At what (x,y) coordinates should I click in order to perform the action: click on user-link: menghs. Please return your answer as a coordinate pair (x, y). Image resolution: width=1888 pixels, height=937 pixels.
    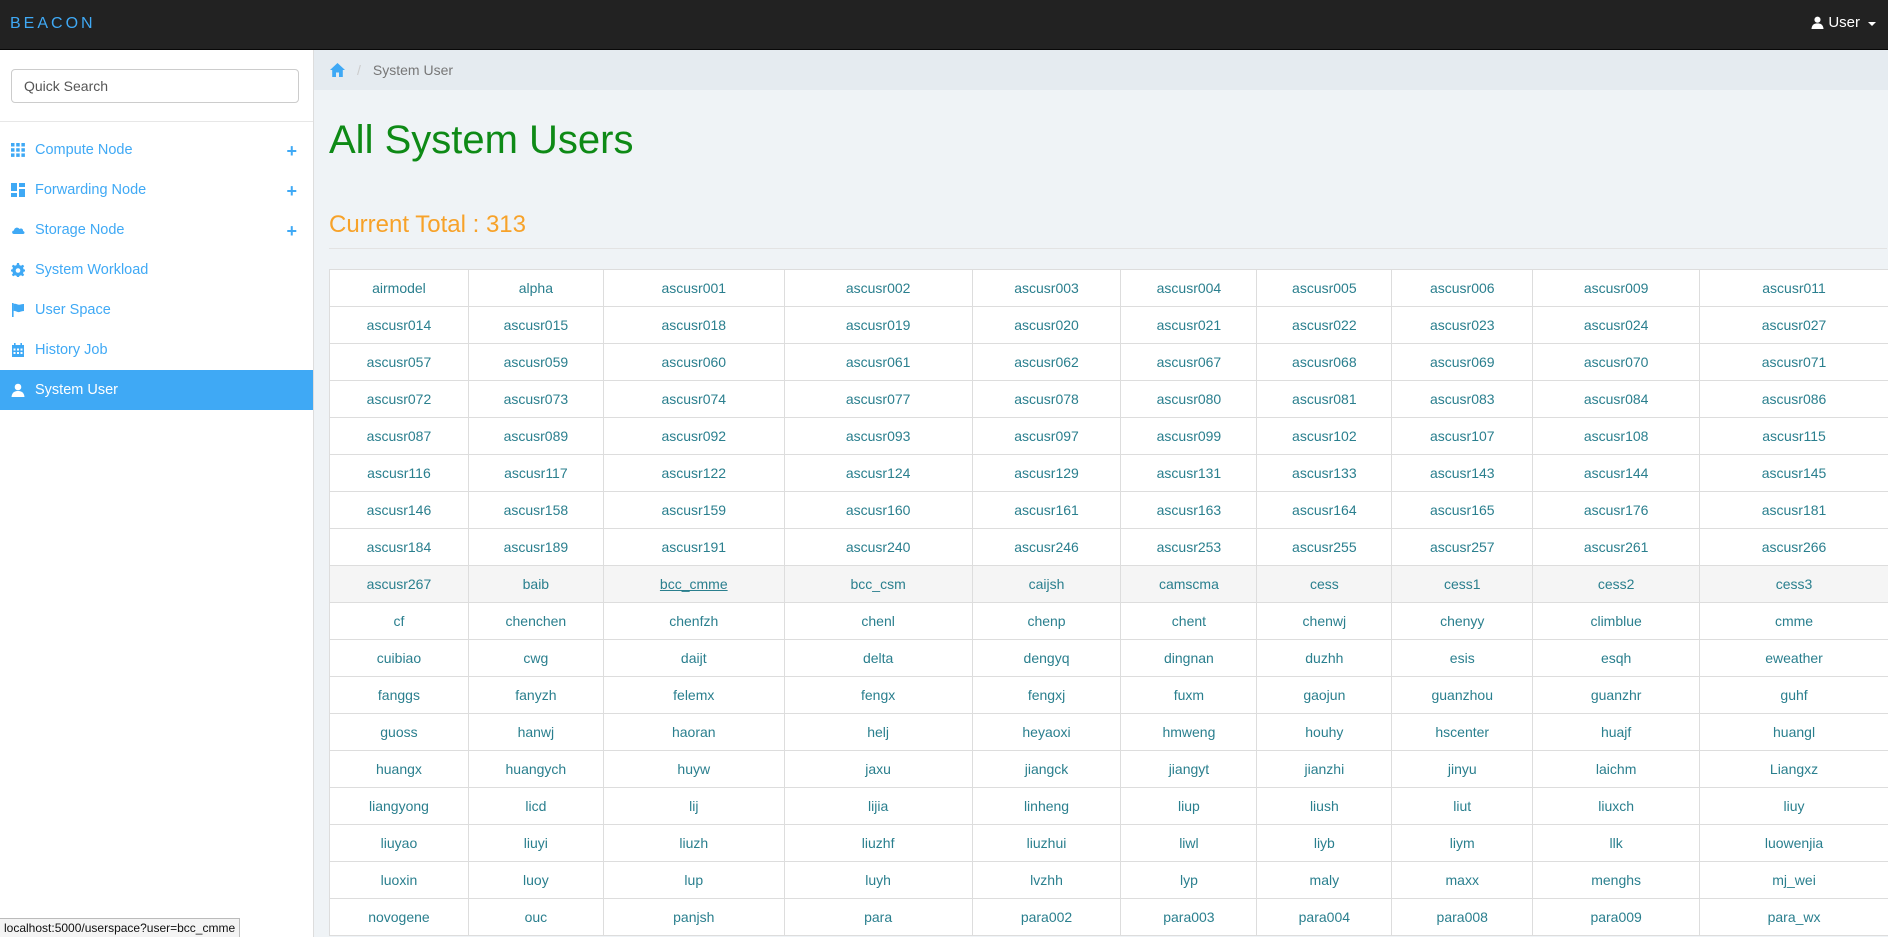
    Looking at the image, I should click on (1616, 880).